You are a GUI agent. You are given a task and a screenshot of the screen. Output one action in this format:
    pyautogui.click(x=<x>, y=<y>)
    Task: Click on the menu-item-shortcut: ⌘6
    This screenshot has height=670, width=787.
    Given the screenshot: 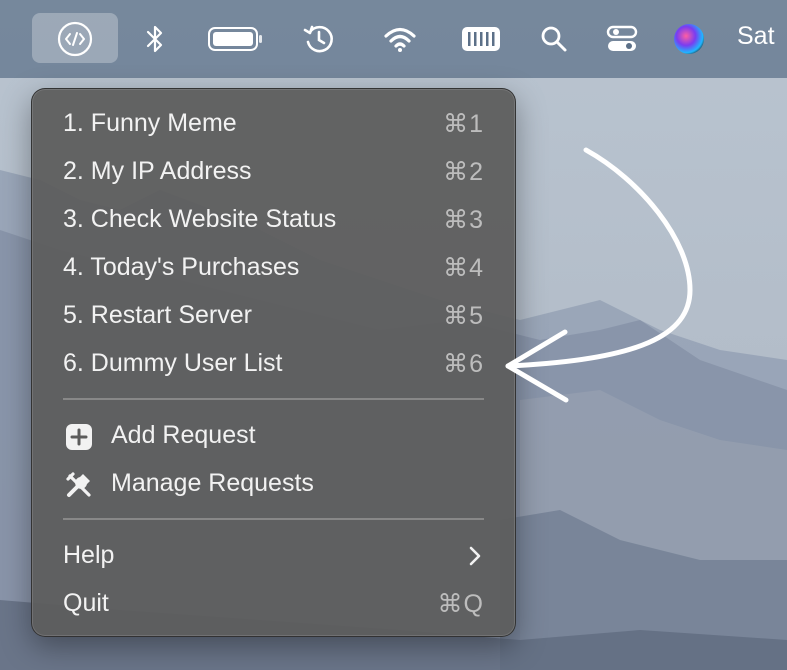 What is the action you would take?
    pyautogui.click(x=463, y=364)
    